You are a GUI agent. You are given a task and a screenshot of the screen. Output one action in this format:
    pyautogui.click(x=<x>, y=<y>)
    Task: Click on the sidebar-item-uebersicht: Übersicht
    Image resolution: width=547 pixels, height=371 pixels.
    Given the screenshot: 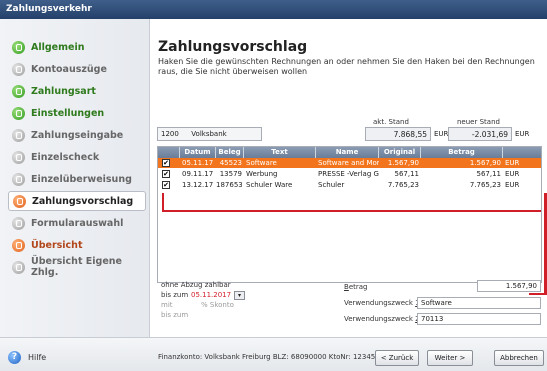 What is the action you would take?
    pyautogui.click(x=77, y=245)
    